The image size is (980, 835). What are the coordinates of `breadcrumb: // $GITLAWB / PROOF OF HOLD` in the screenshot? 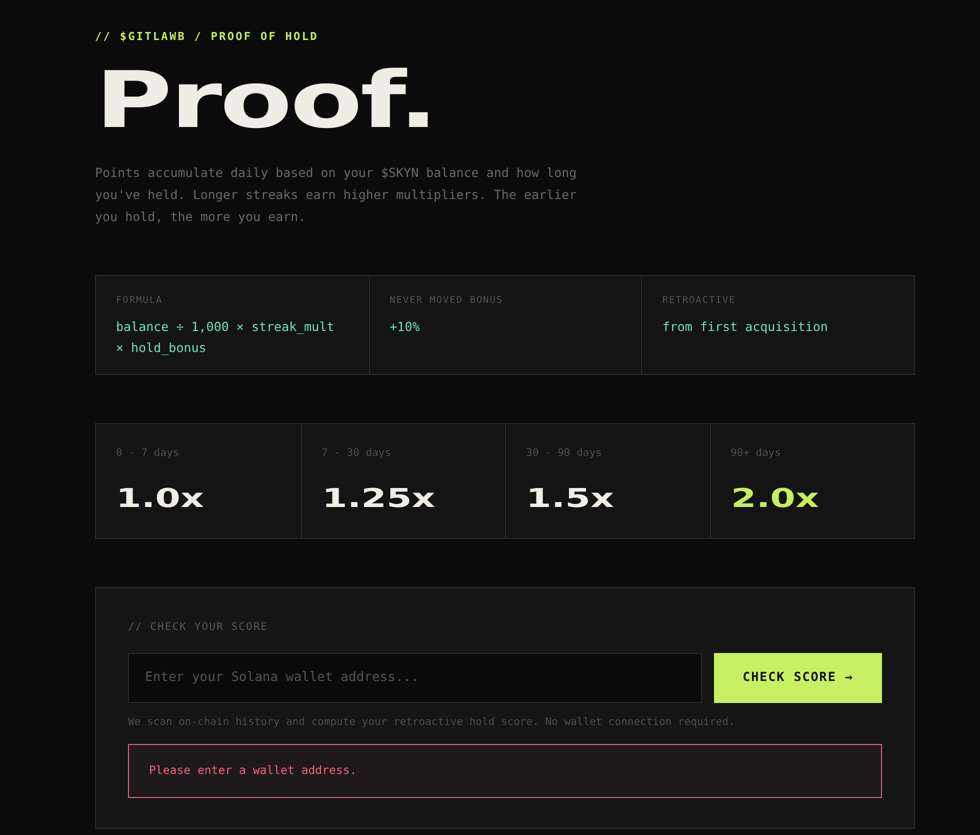 It's located at (207, 37).